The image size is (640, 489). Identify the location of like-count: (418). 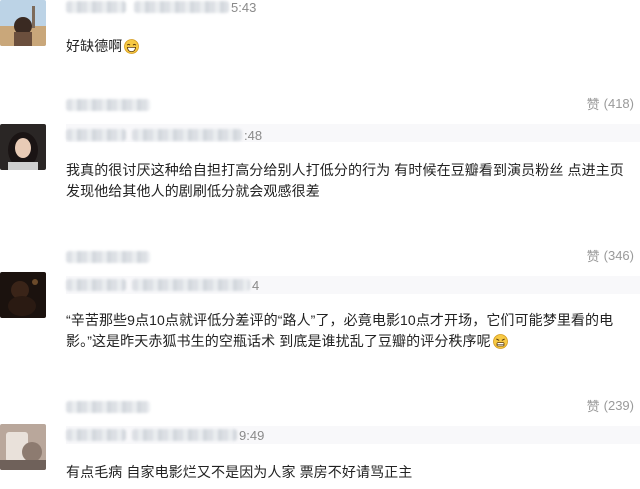
(618, 103).